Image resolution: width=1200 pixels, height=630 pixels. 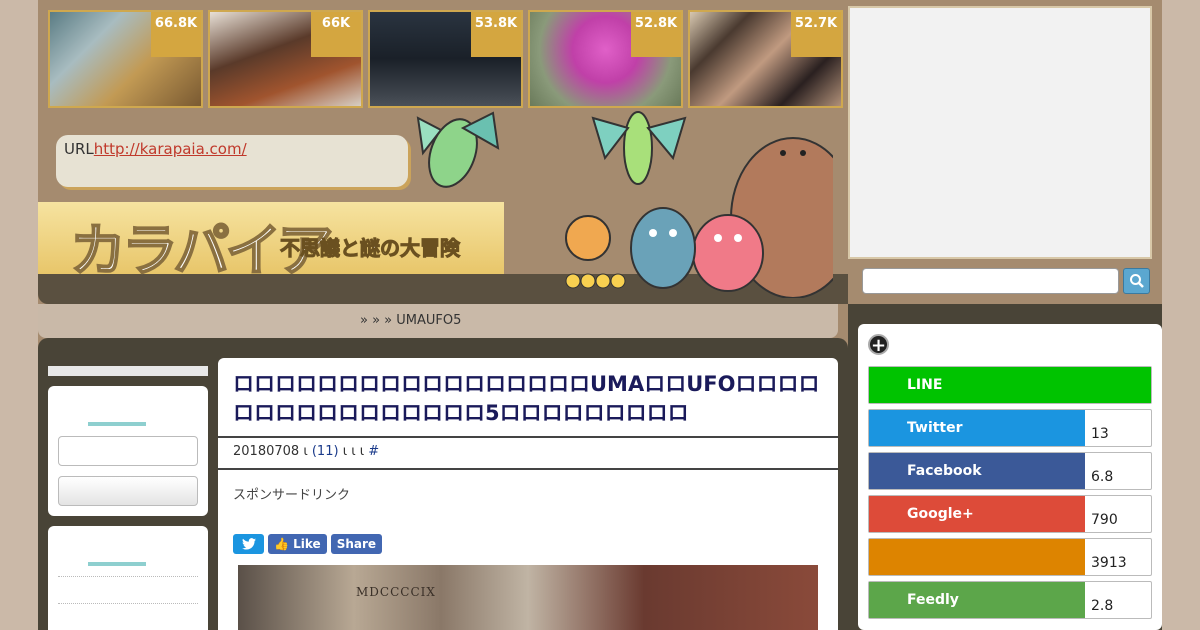 I want to click on thumbnail-2: 66K, so click(x=285, y=59).